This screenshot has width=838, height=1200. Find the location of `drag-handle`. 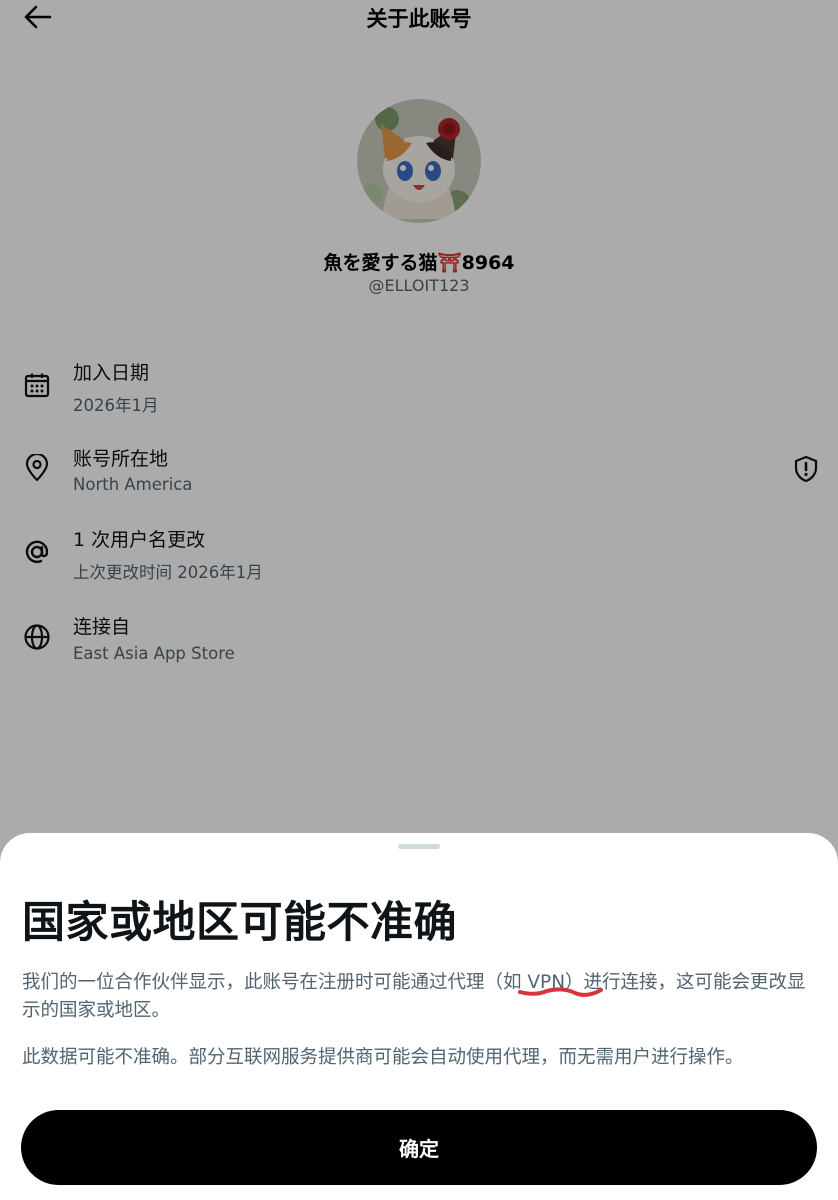

drag-handle is located at coordinates (419, 846).